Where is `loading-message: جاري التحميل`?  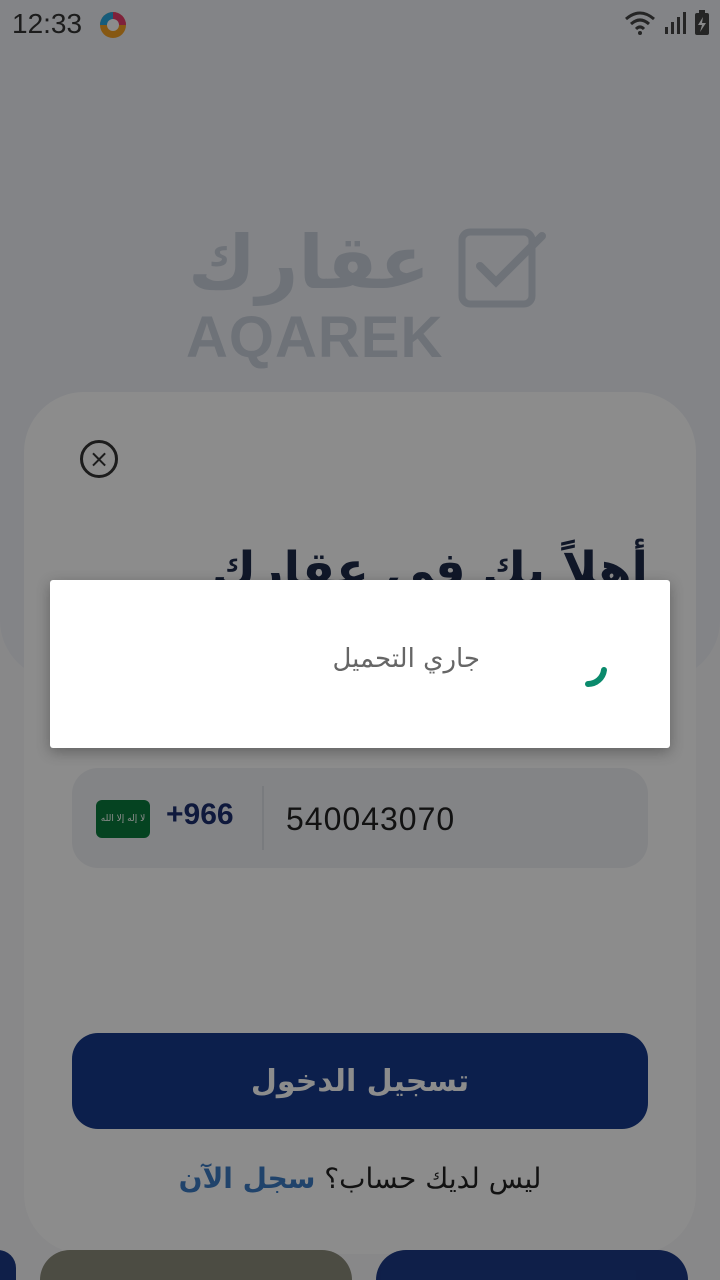 loading-message: جاري التحميل is located at coordinates (406, 659).